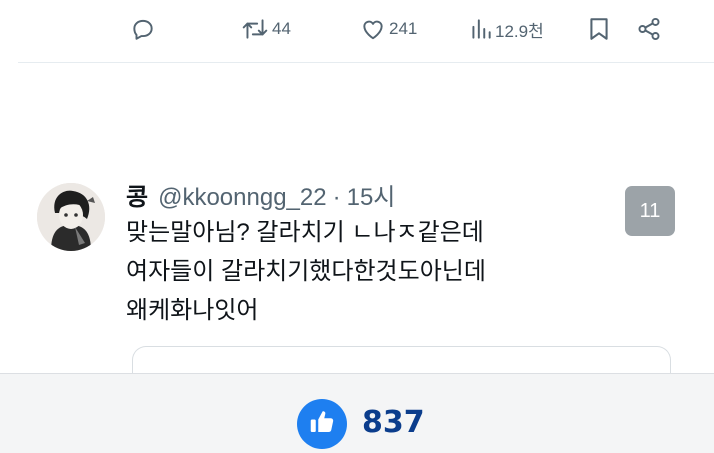 This screenshot has height=453, width=714. What do you see at coordinates (388, 29) in the screenshot?
I see `like-button: 241` at bounding box center [388, 29].